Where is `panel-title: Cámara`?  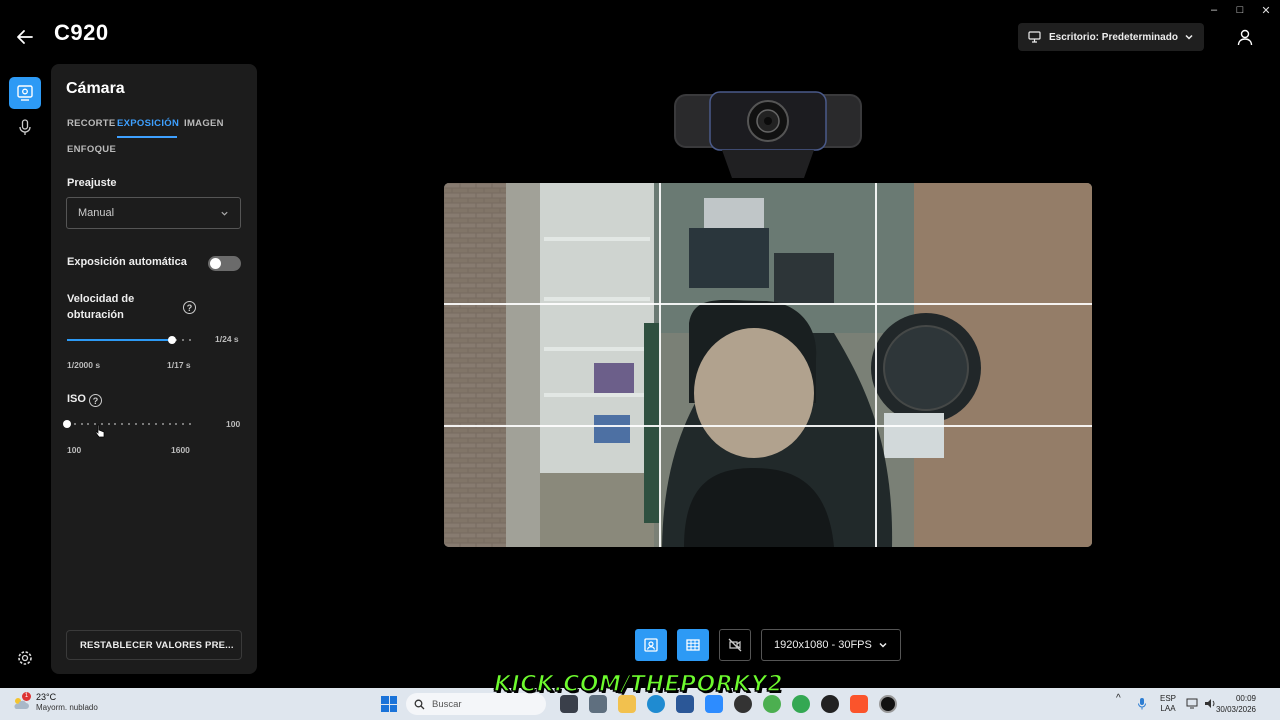 panel-title: Cámara is located at coordinates (95, 88).